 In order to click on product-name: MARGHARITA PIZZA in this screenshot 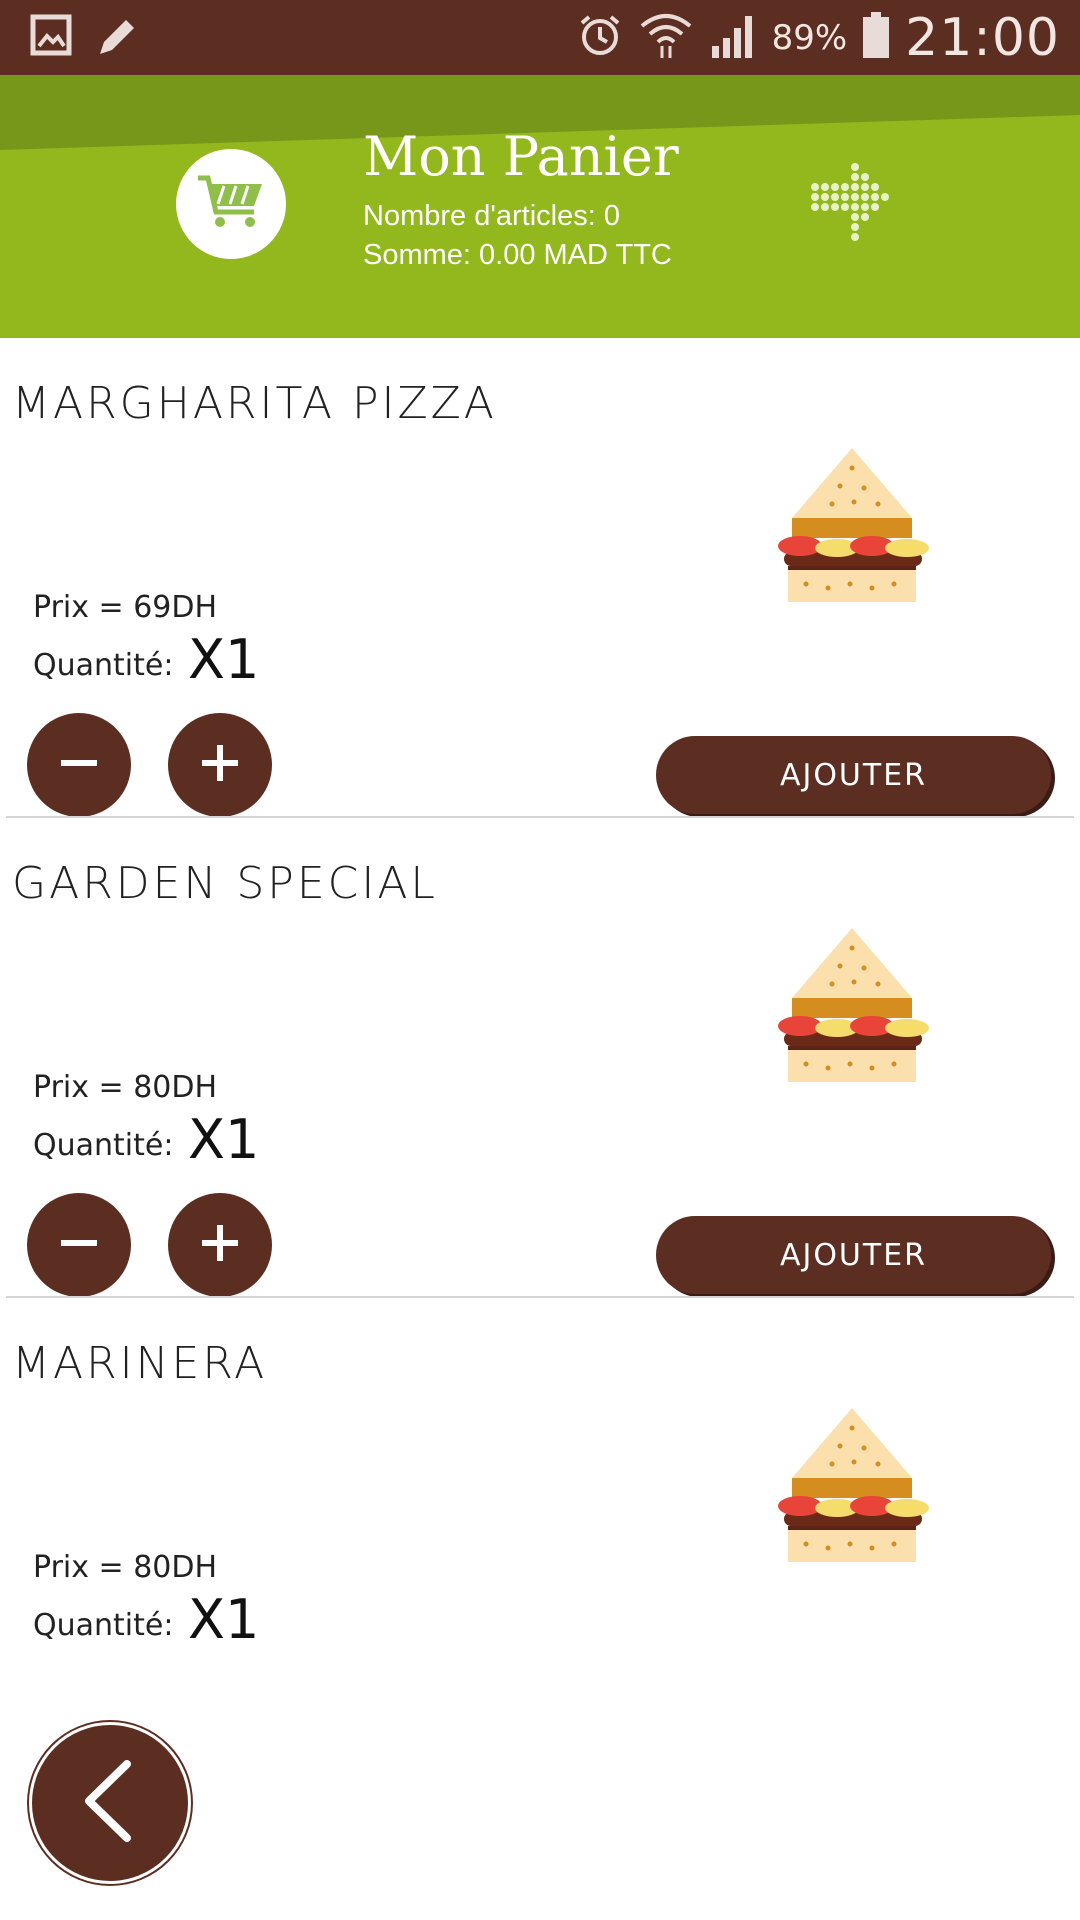, I will do `click(254, 403)`.